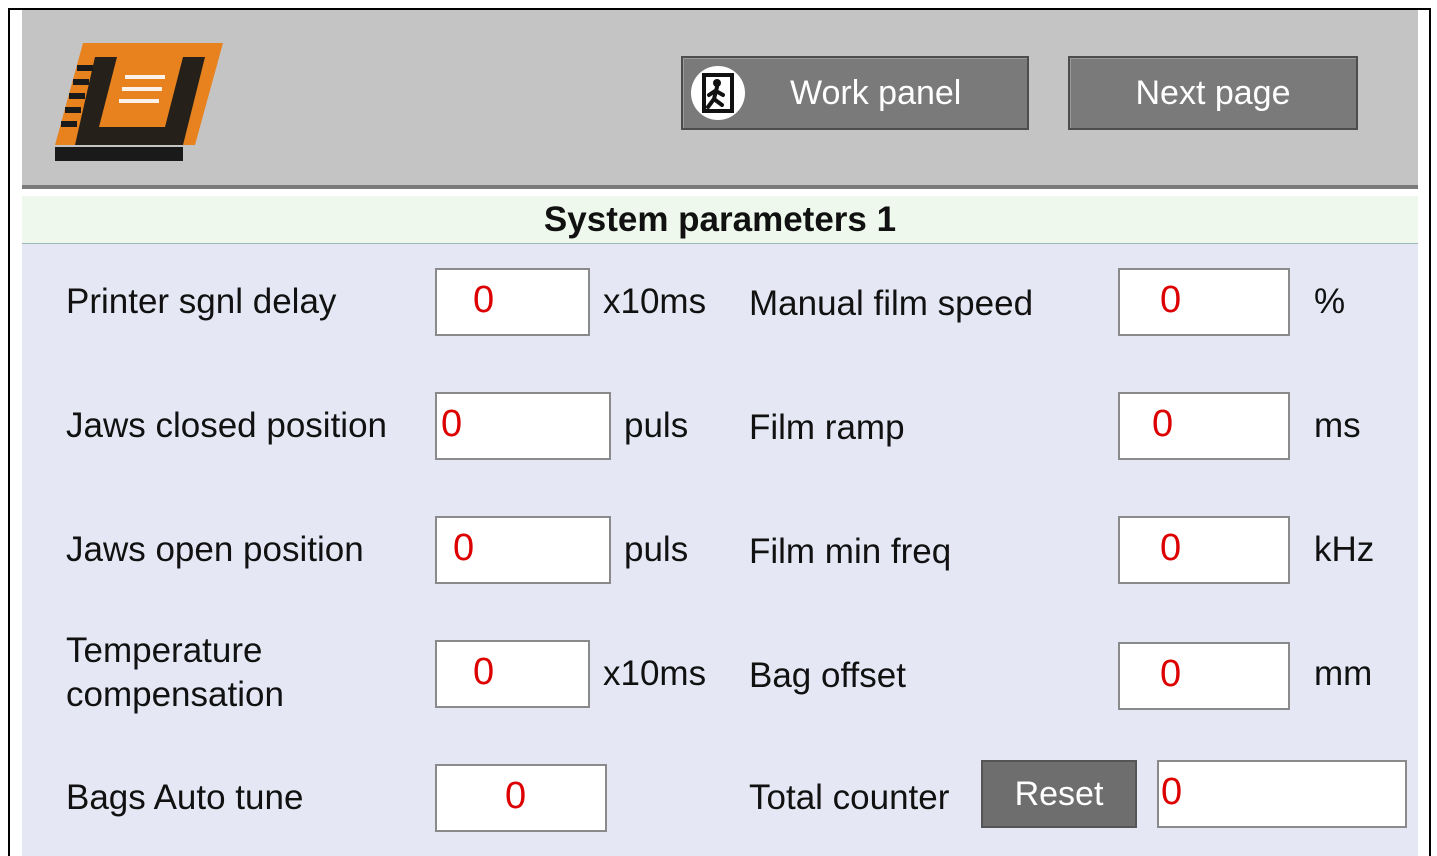 The height and width of the screenshot is (856, 1437). I want to click on printer-signal-delay-label: Printer sgnl delay, so click(201, 301).